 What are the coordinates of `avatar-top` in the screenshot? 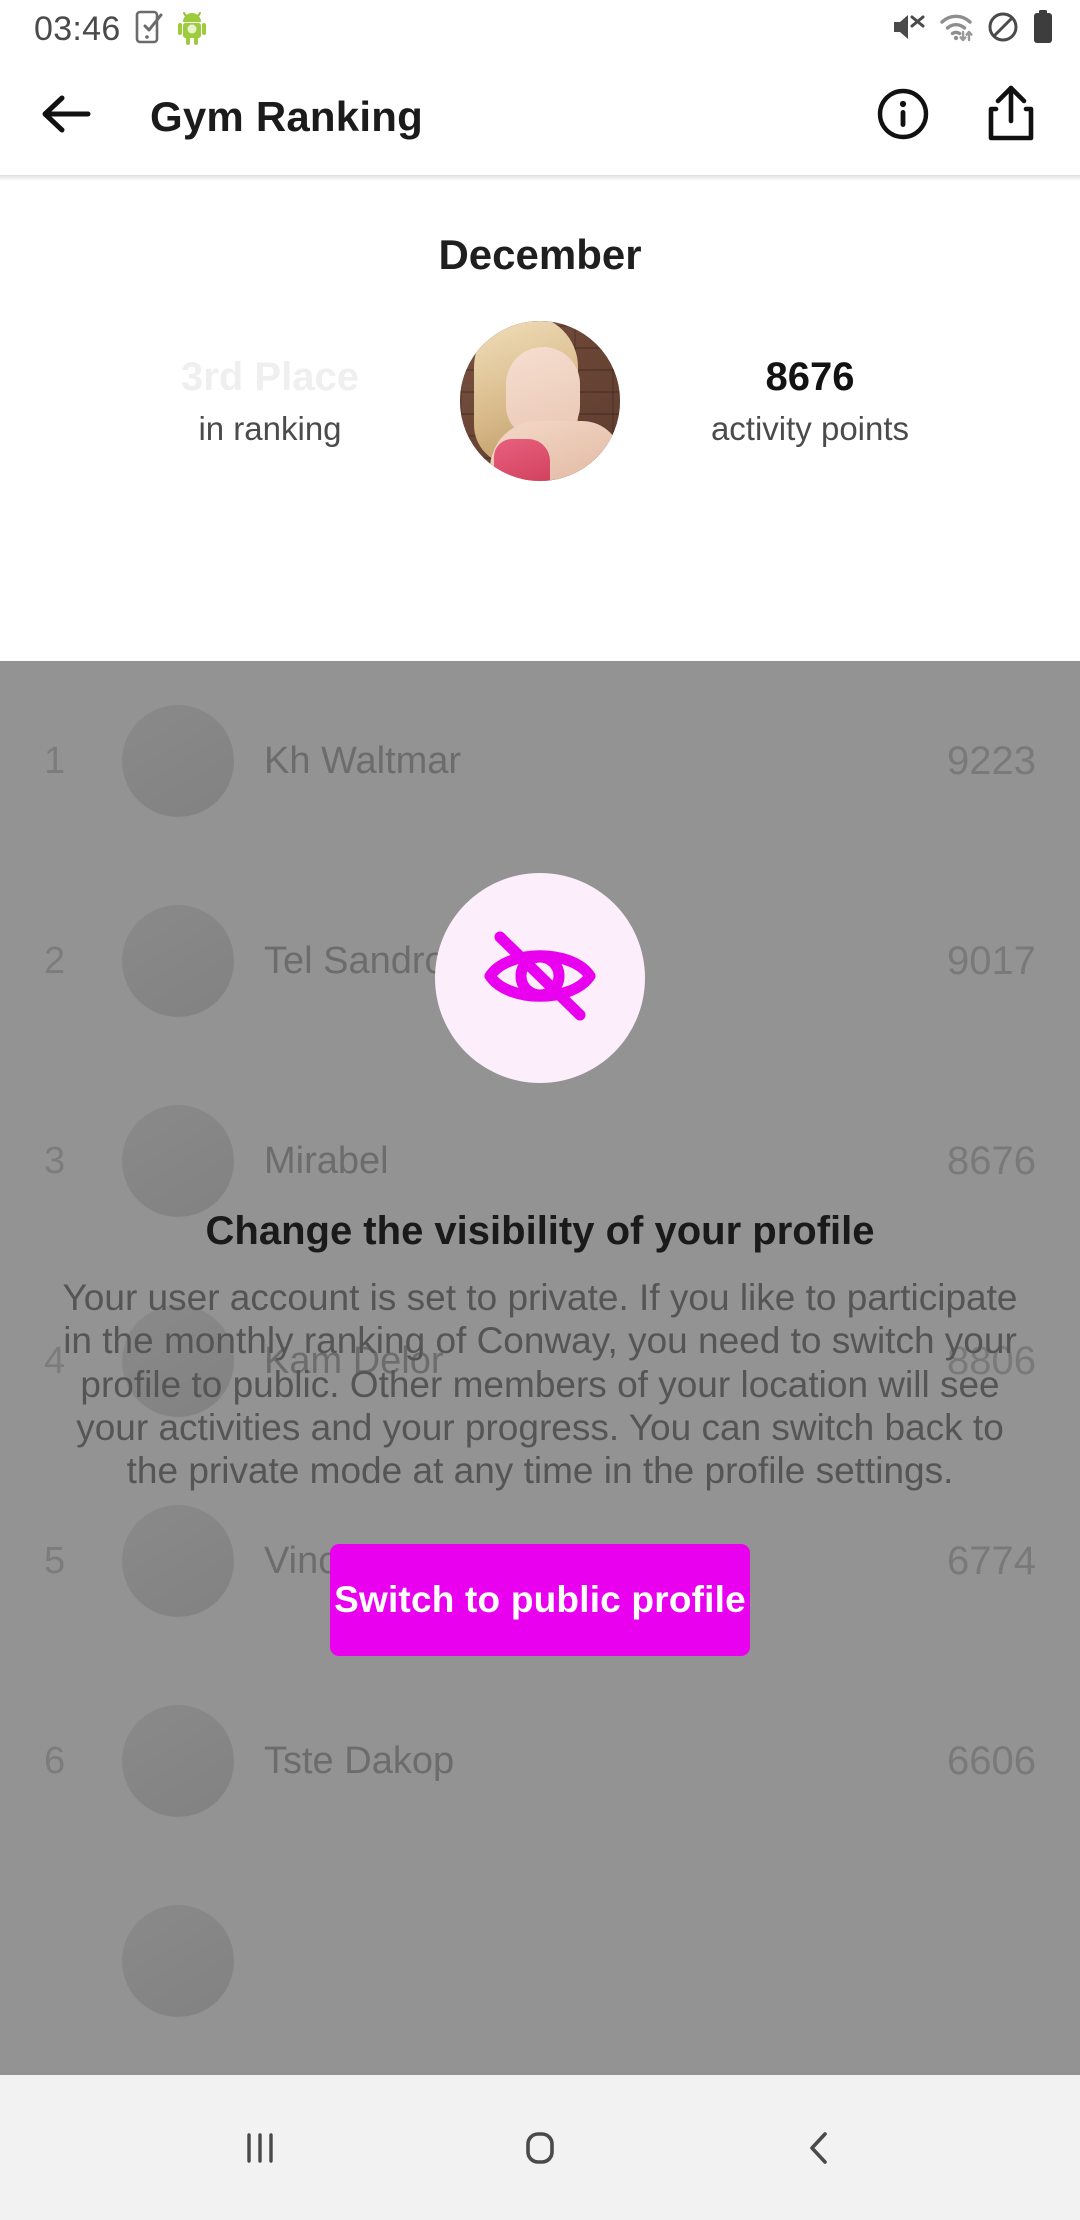 It's located at (522, 460).